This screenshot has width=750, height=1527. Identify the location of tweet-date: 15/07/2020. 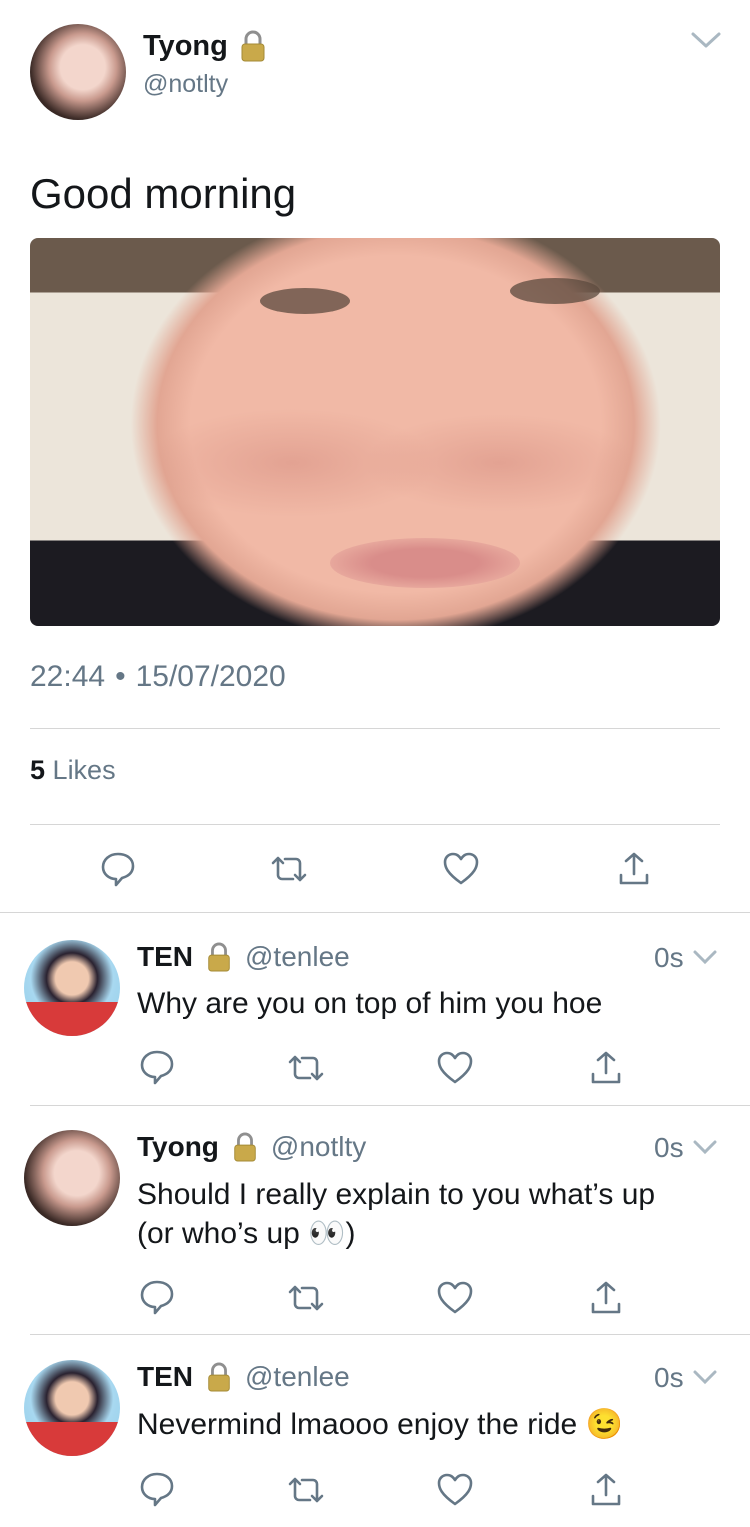
(210, 676).